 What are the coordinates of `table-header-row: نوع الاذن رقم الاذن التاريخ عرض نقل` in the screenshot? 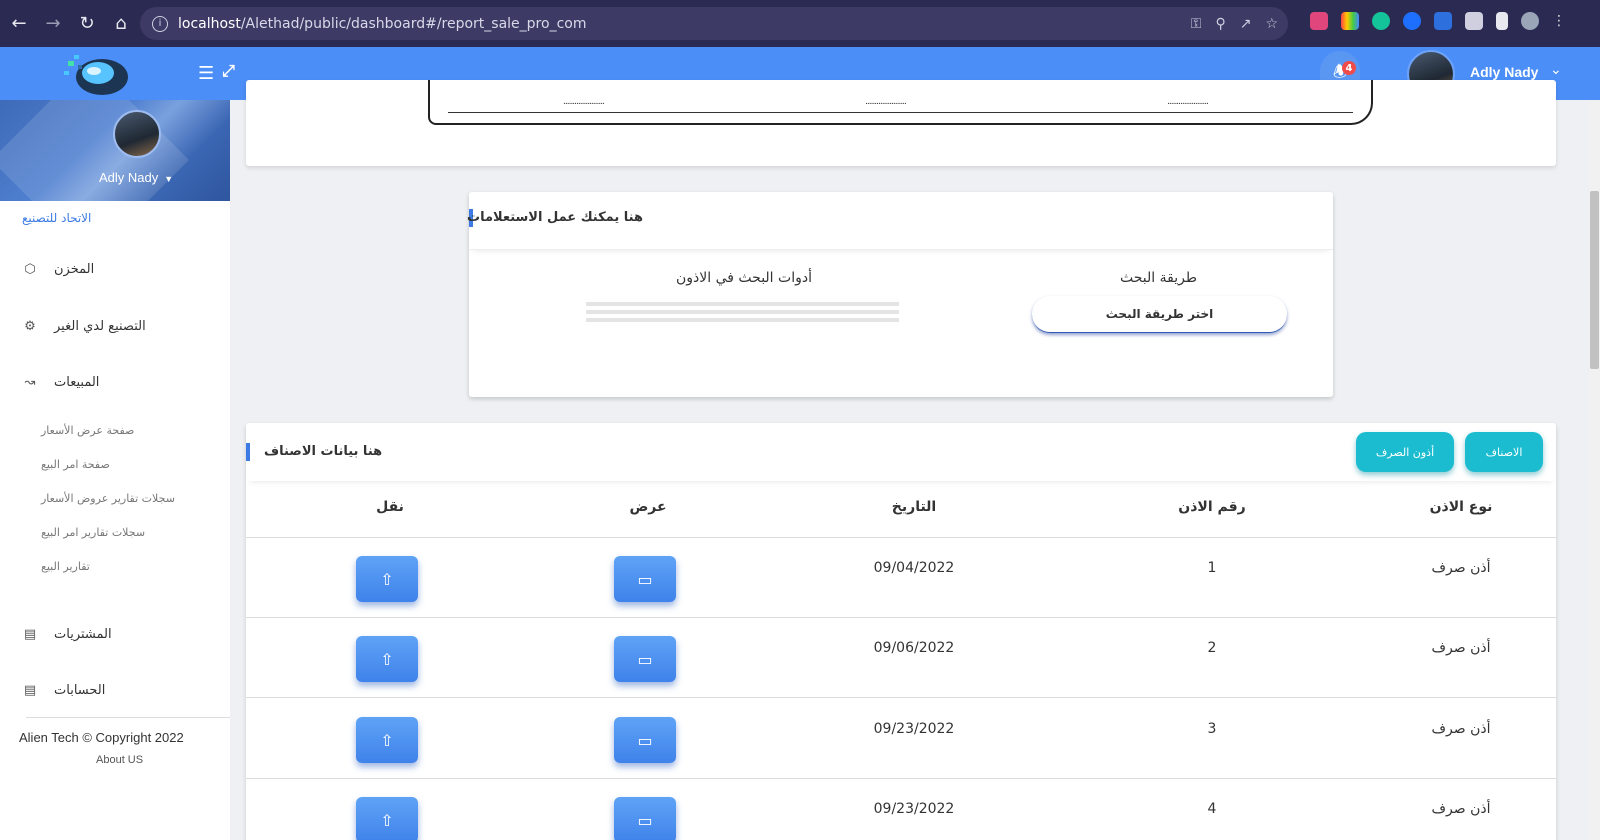 It's located at (901, 513).